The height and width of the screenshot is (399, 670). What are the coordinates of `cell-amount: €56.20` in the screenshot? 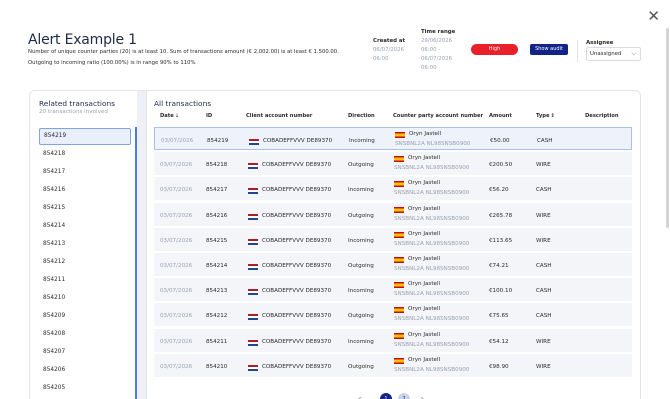 It's located at (499, 190).